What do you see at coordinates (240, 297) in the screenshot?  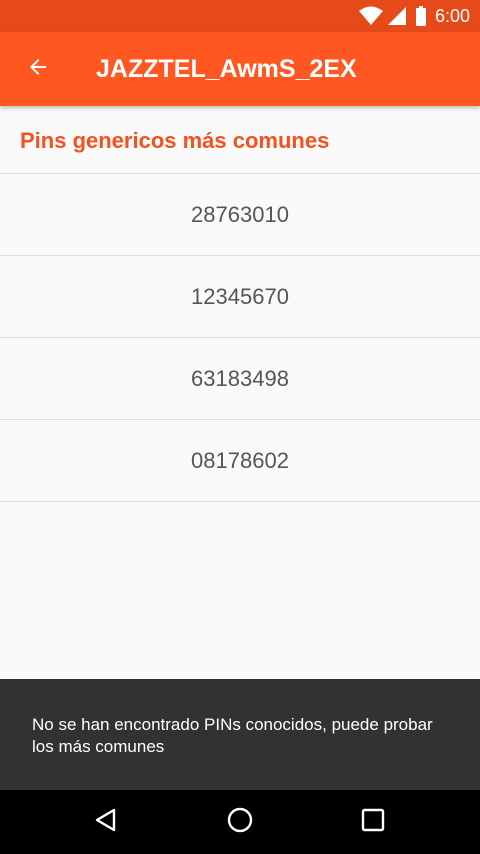 I see `pin-item: 12345670` at bounding box center [240, 297].